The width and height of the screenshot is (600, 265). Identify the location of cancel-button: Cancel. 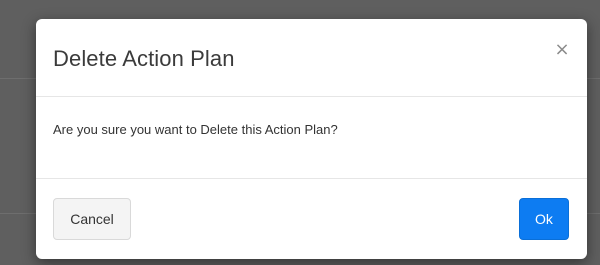
(92, 219).